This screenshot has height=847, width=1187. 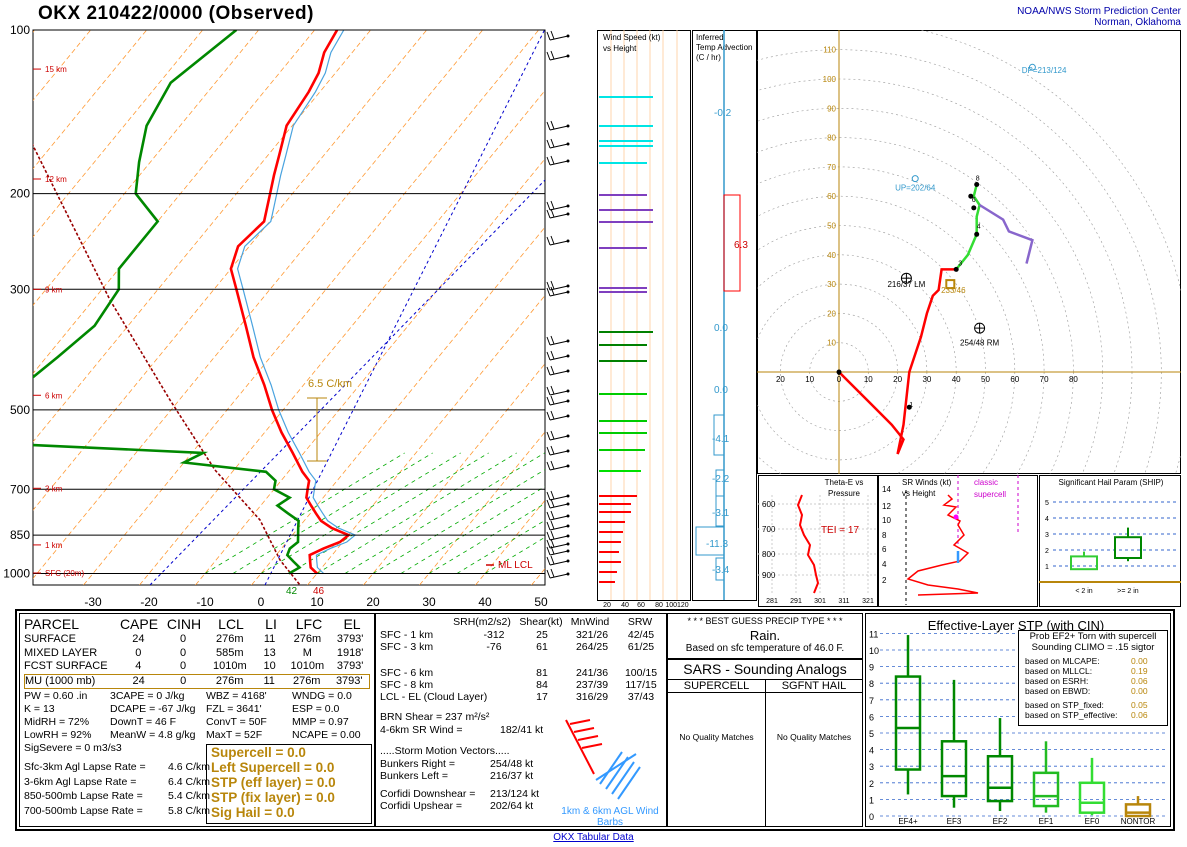 What do you see at coordinates (1128, 591) in the screenshot?
I see `x-tick-label: >= 2 in` at bounding box center [1128, 591].